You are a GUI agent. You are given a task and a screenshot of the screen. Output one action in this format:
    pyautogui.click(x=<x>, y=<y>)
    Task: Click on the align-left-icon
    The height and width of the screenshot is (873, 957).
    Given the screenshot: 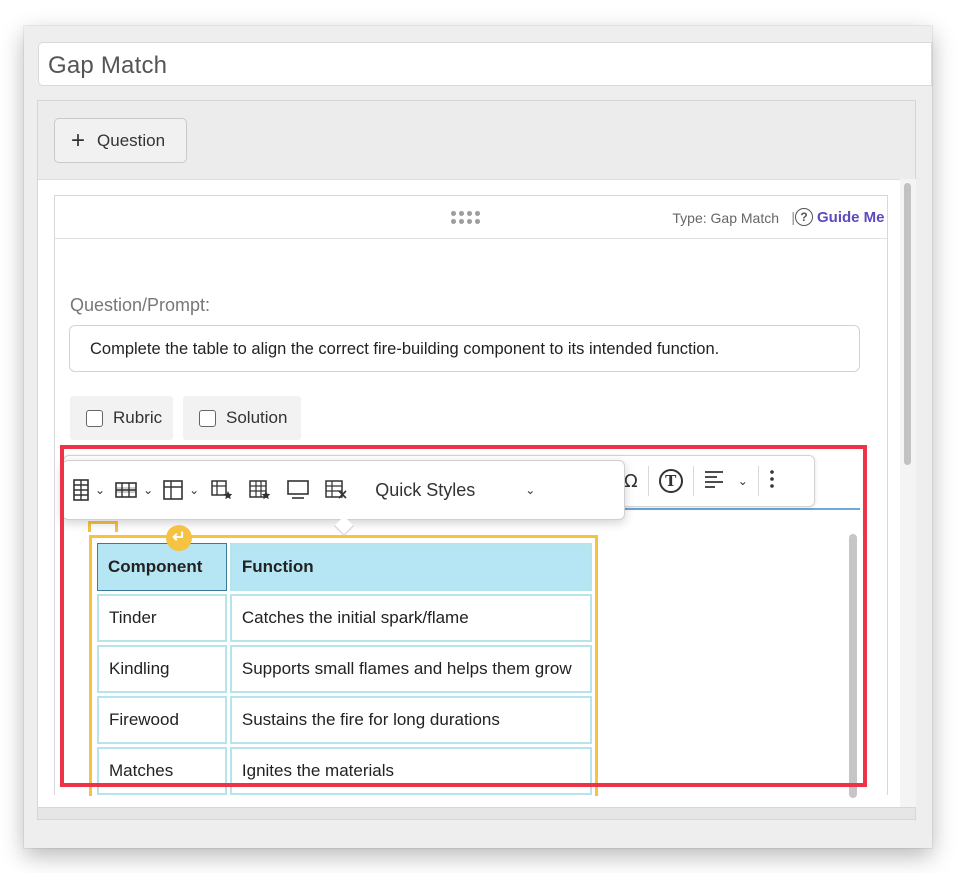 What is the action you would take?
    pyautogui.click(x=714, y=481)
    